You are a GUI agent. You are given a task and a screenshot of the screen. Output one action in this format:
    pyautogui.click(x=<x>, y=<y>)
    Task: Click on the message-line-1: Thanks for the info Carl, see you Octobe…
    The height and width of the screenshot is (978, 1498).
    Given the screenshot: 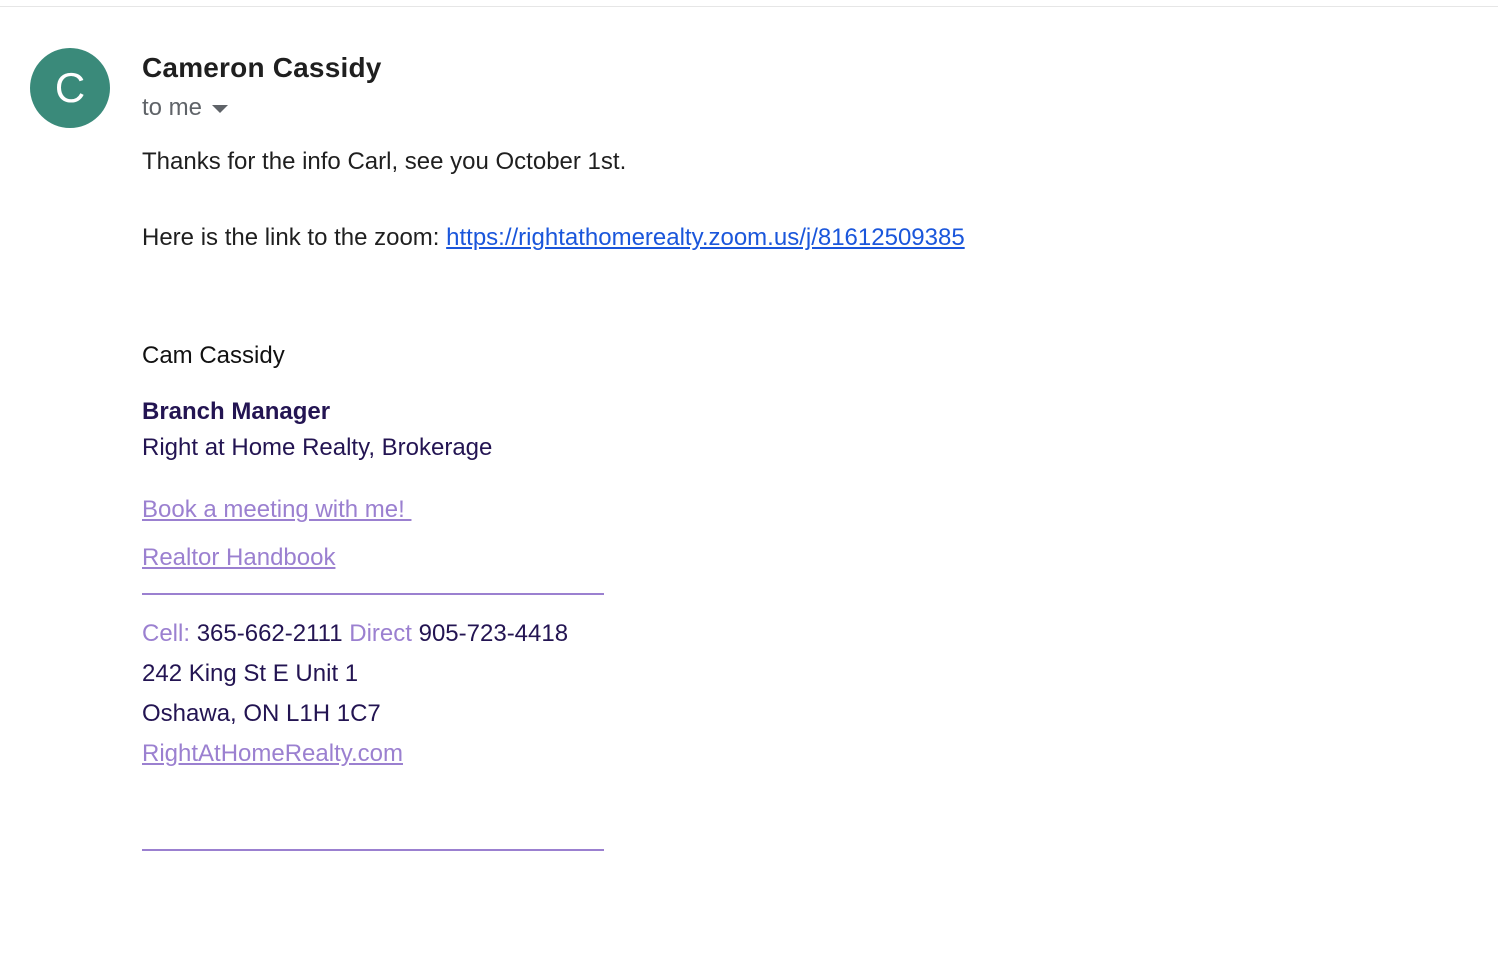 What is the action you would take?
    pyautogui.click(x=384, y=161)
    